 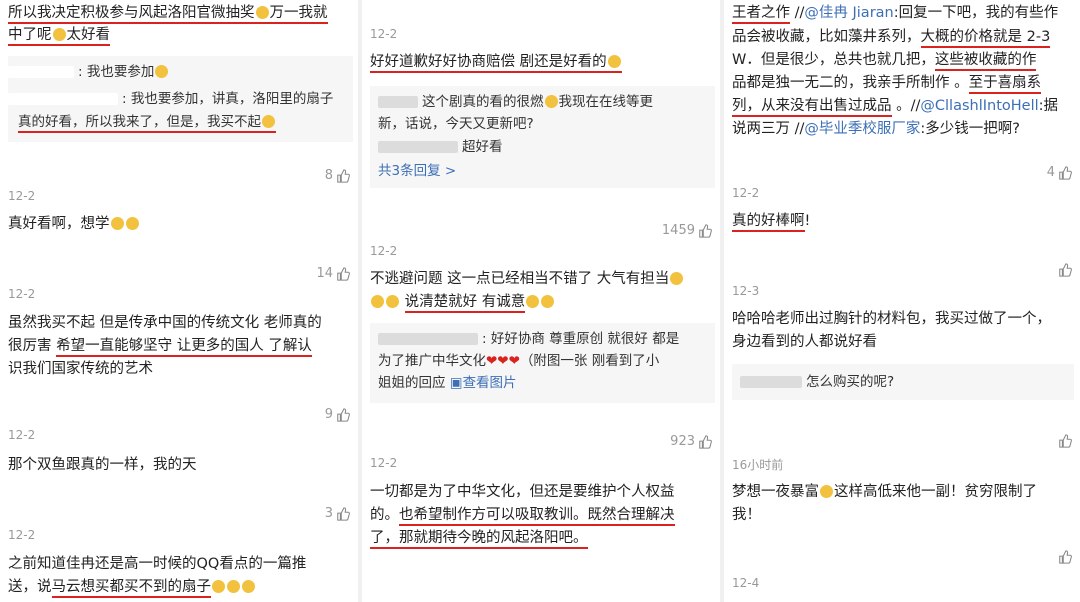 I want to click on like-button: 923, so click(x=691, y=441).